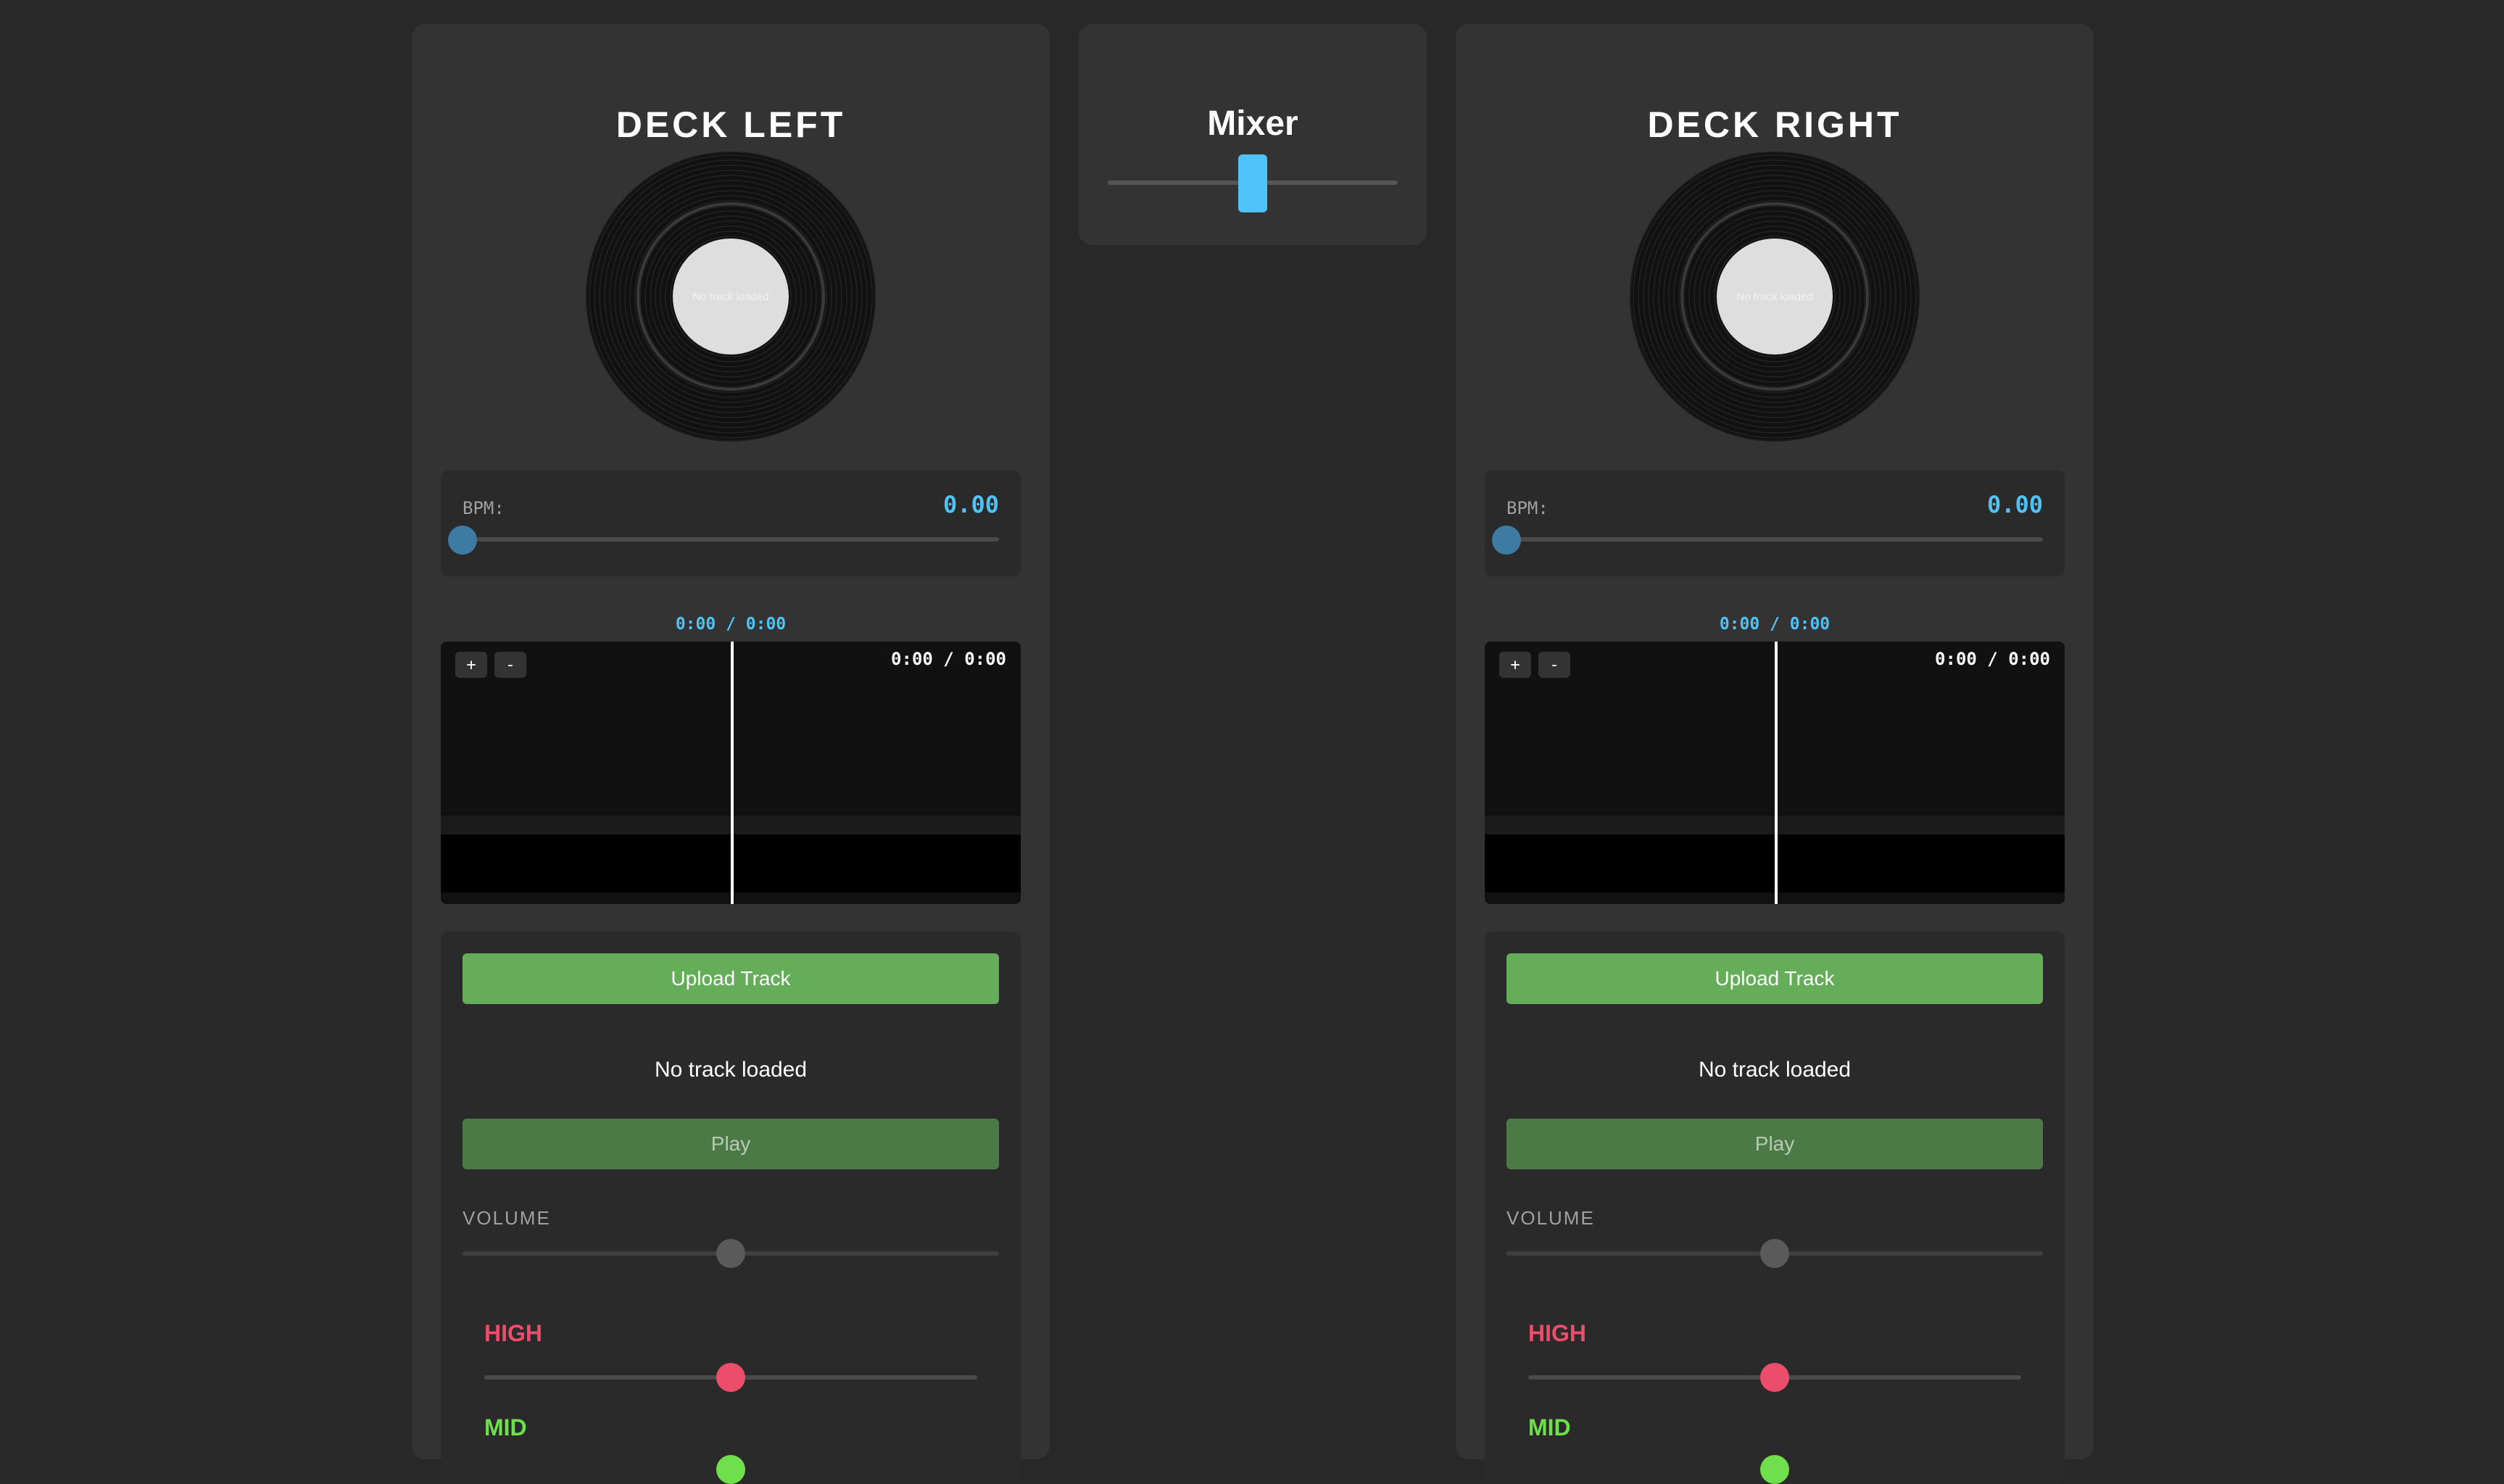 Image resolution: width=2504 pixels, height=1484 pixels. Describe the element at coordinates (730, 124) in the screenshot. I see `deck-title: DECK LEFT` at that location.